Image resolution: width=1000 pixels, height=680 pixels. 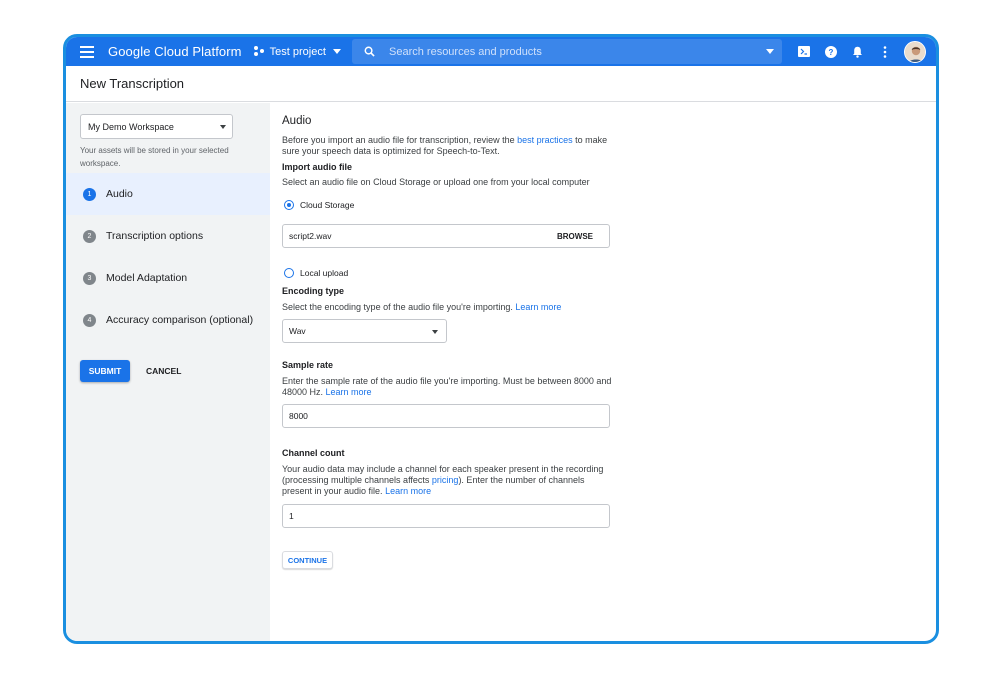 What do you see at coordinates (131, 126) in the screenshot?
I see `workspace-value: My Demo Workspace` at bounding box center [131, 126].